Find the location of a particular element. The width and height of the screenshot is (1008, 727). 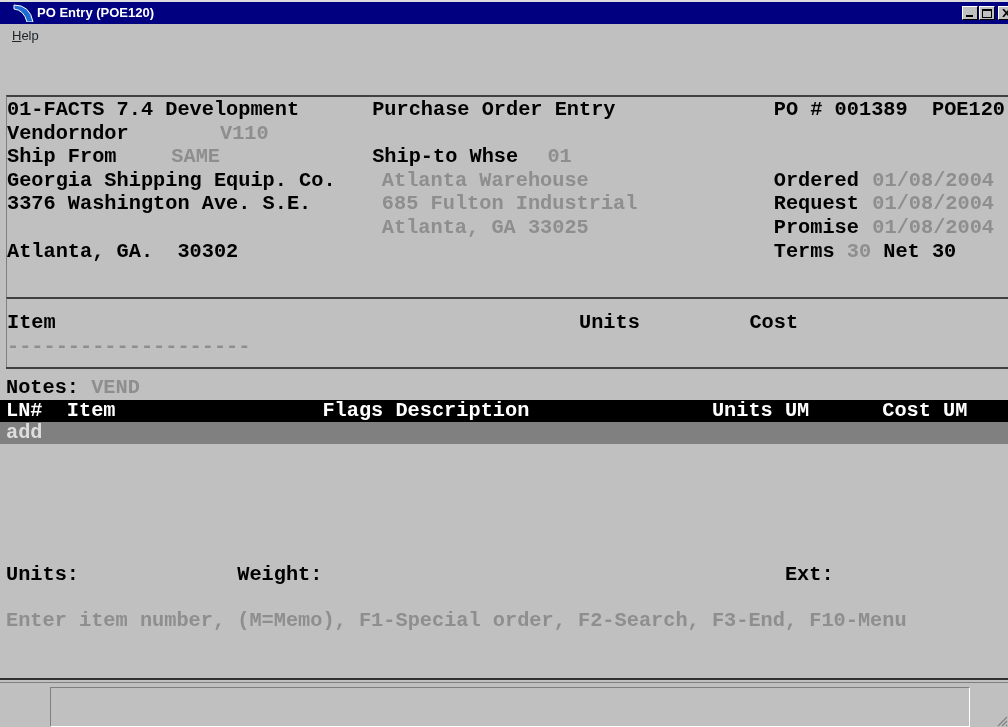

field-label: Net 30 is located at coordinates (920, 251).